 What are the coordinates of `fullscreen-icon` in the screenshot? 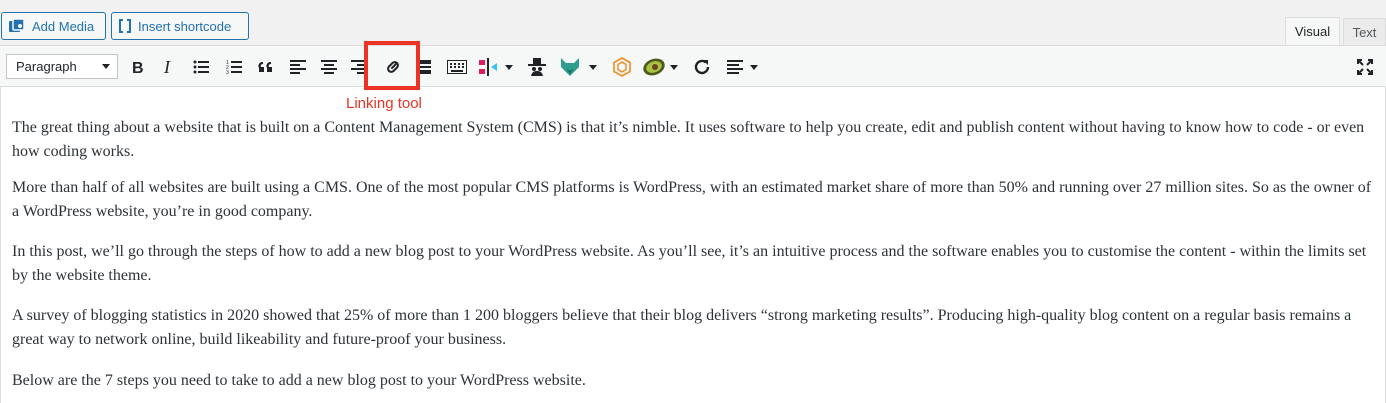 It's located at (1365, 67).